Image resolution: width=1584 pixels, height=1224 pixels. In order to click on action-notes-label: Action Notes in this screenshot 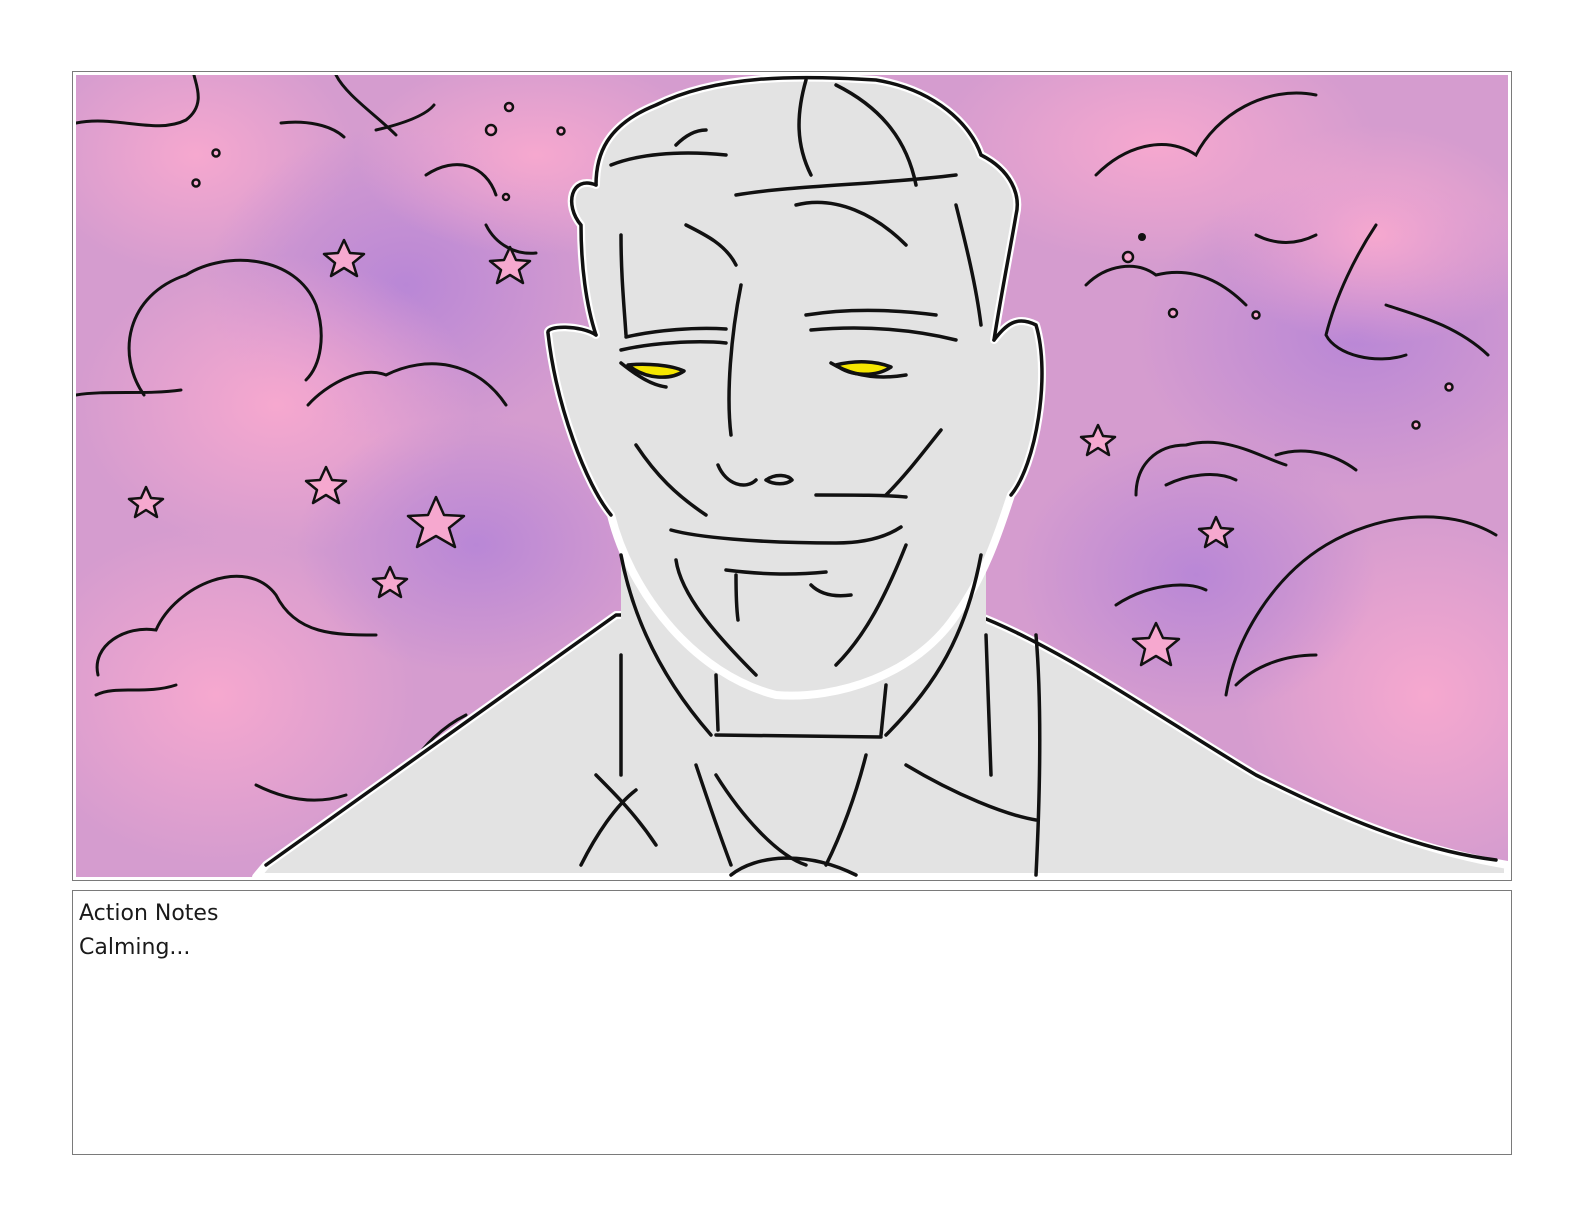, I will do `click(149, 913)`.